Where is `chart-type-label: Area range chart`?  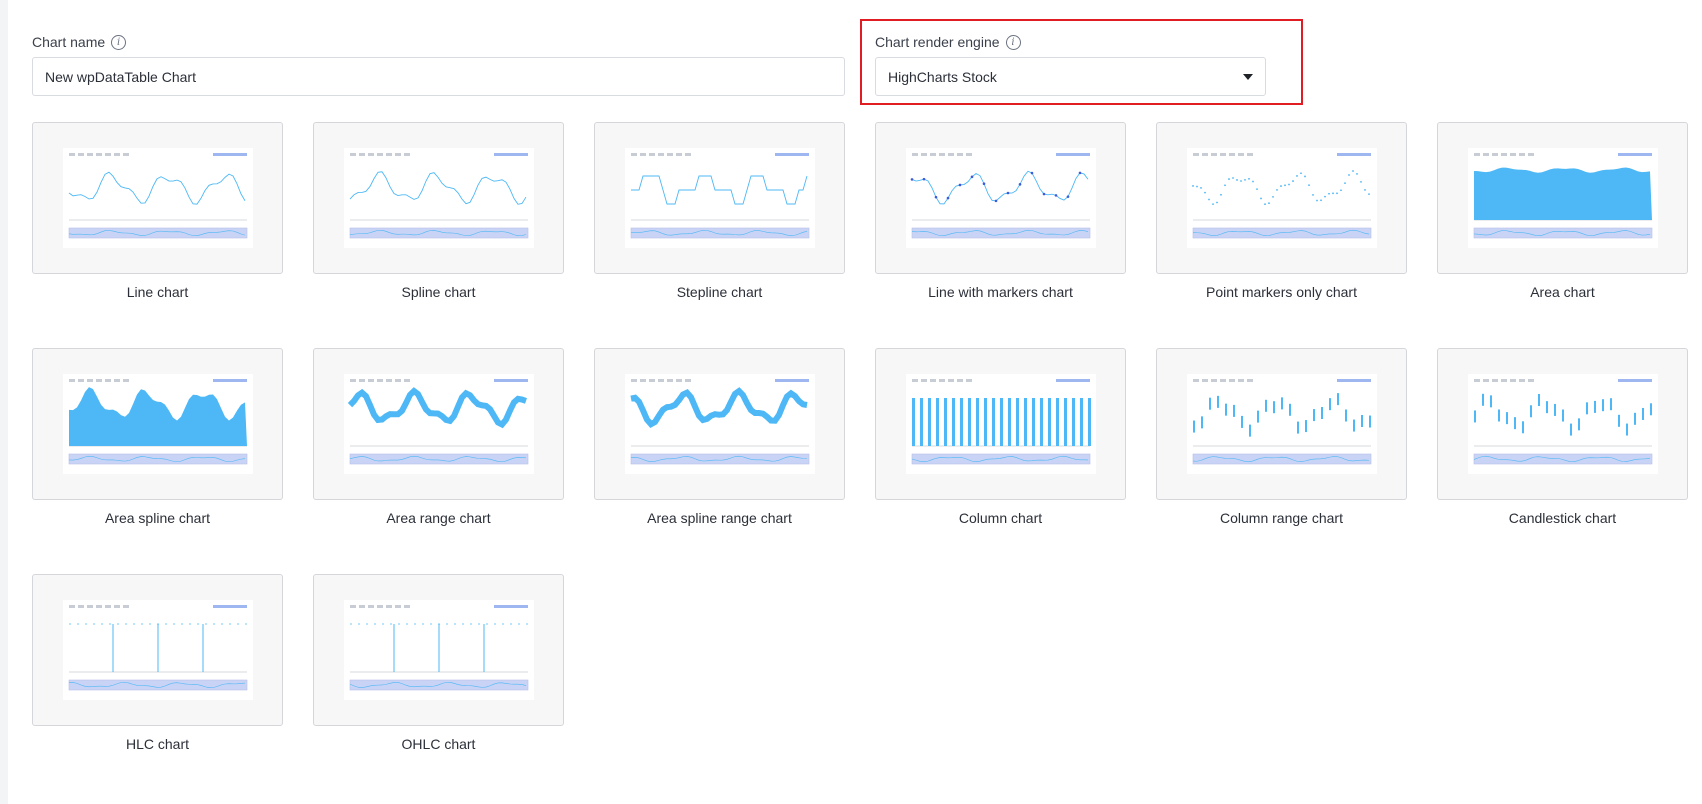
chart-type-label: Area range chart is located at coordinates (438, 518).